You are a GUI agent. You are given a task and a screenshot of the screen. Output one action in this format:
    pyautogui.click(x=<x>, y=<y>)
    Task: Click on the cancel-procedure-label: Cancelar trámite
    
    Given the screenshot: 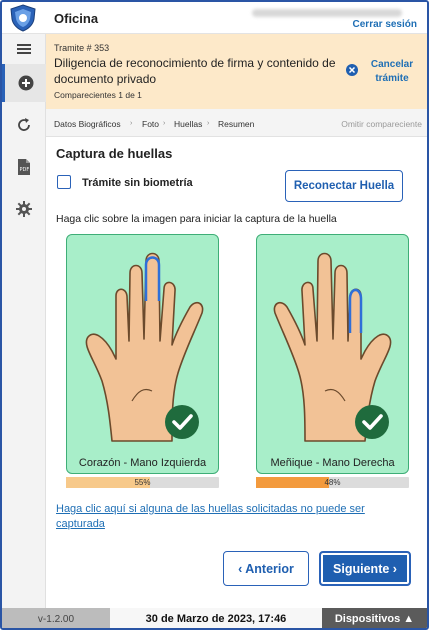 What is the action you would take?
    pyautogui.click(x=392, y=72)
    